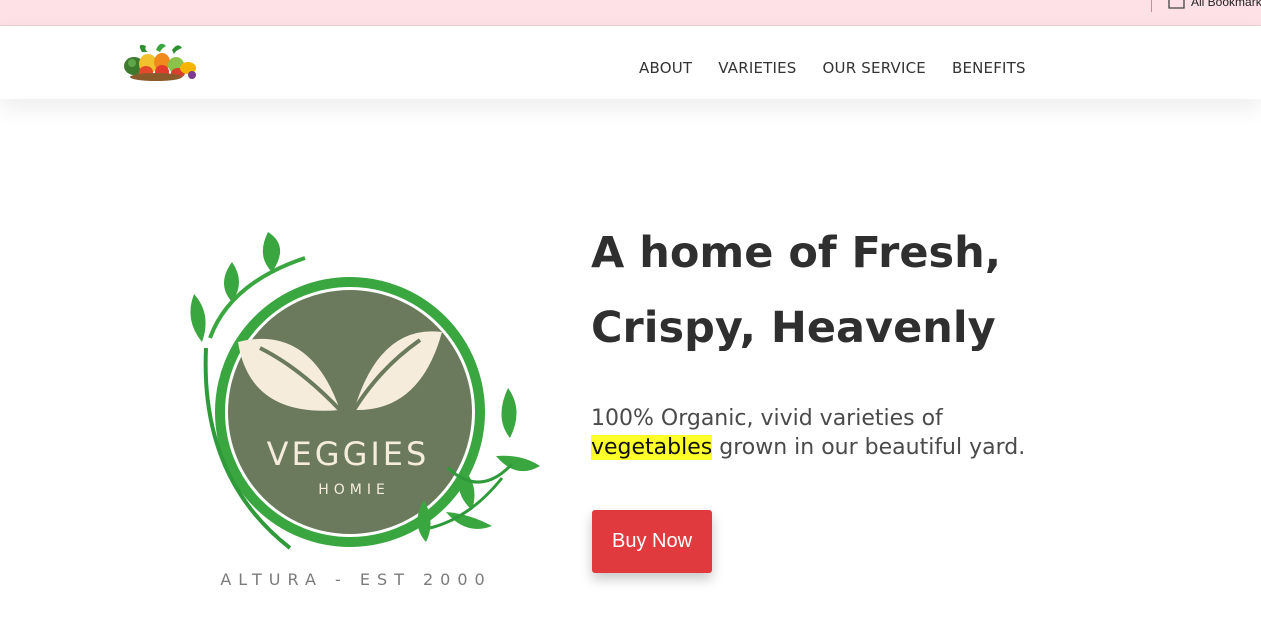 The height and width of the screenshot is (630, 1261). Describe the element at coordinates (1176, 4) in the screenshot. I see `folder-icon` at that location.